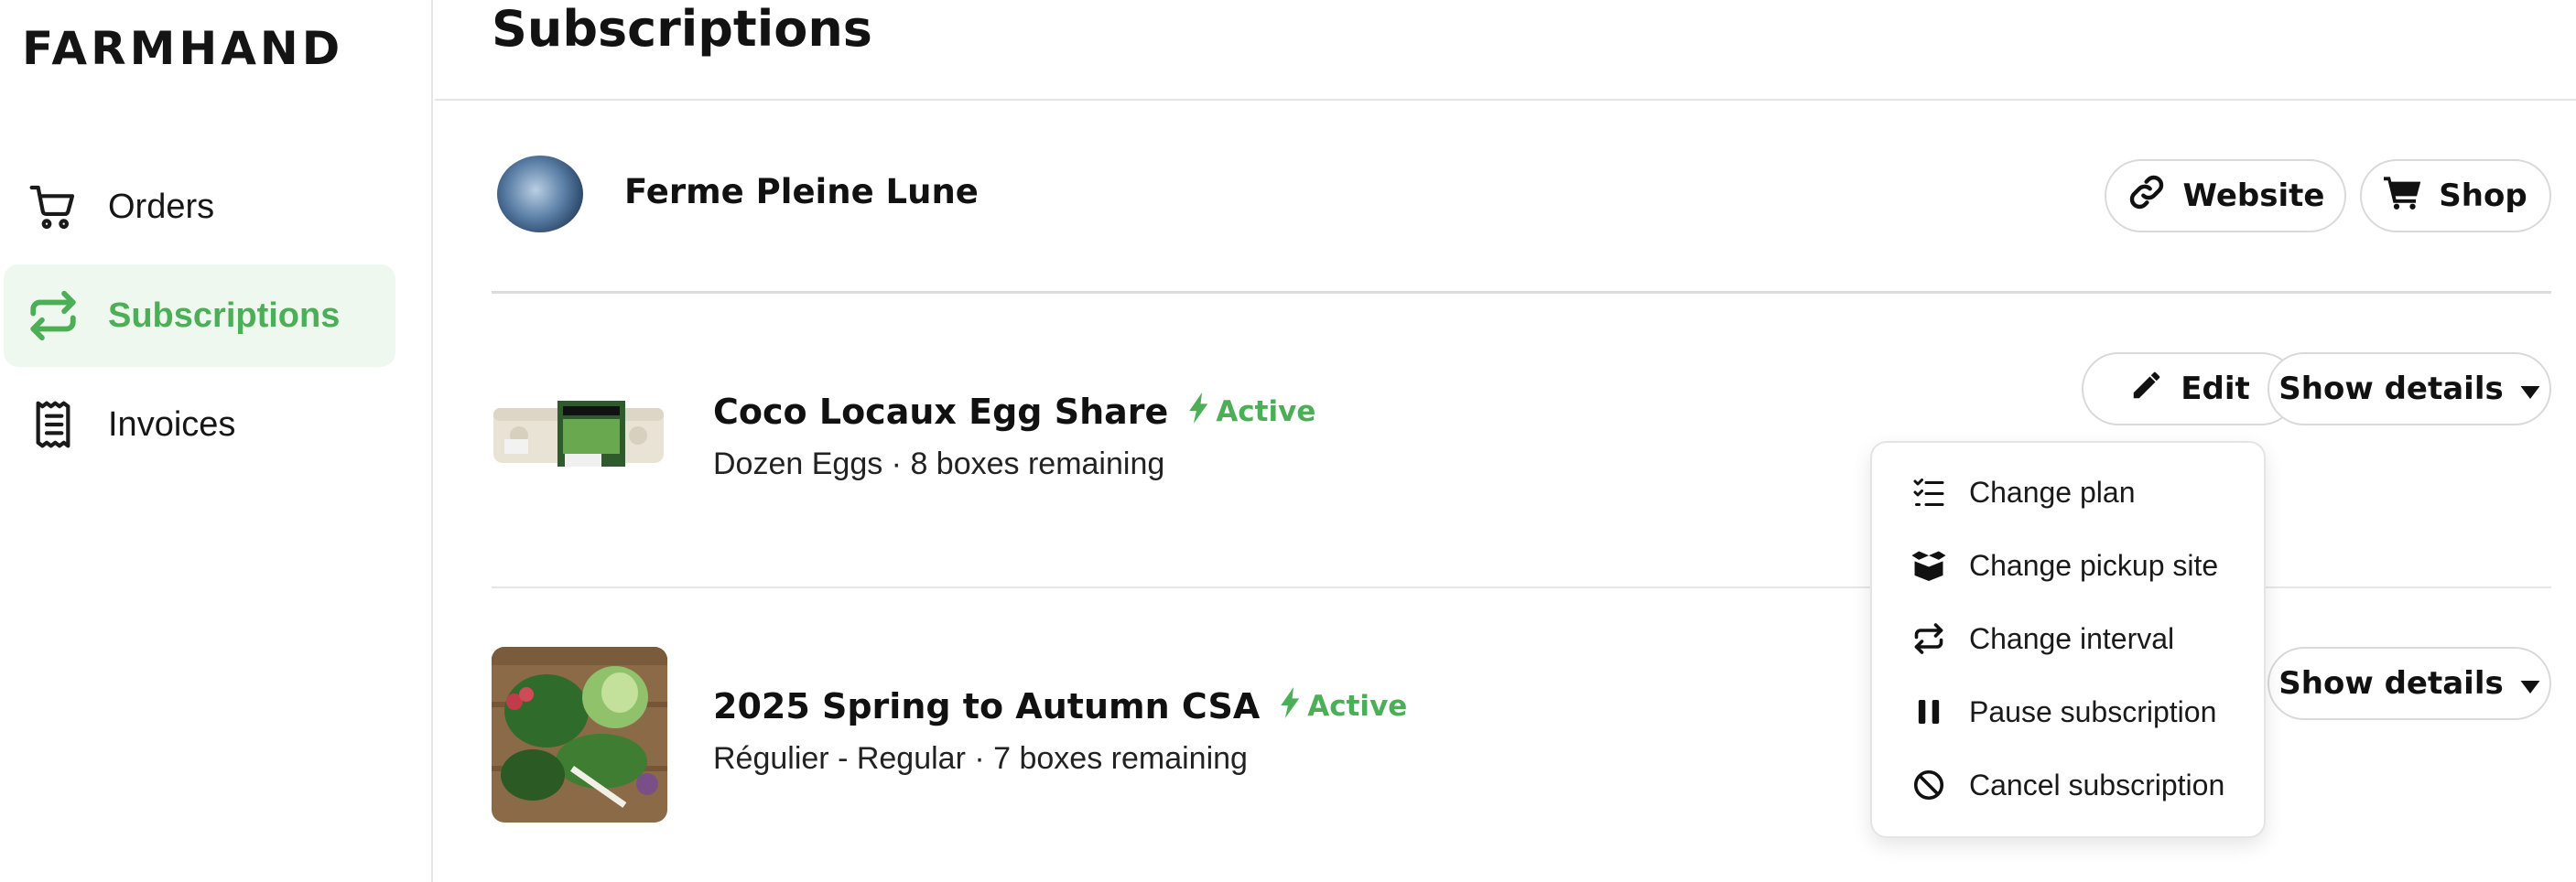  I want to click on pause-icon, so click(1929, 712).